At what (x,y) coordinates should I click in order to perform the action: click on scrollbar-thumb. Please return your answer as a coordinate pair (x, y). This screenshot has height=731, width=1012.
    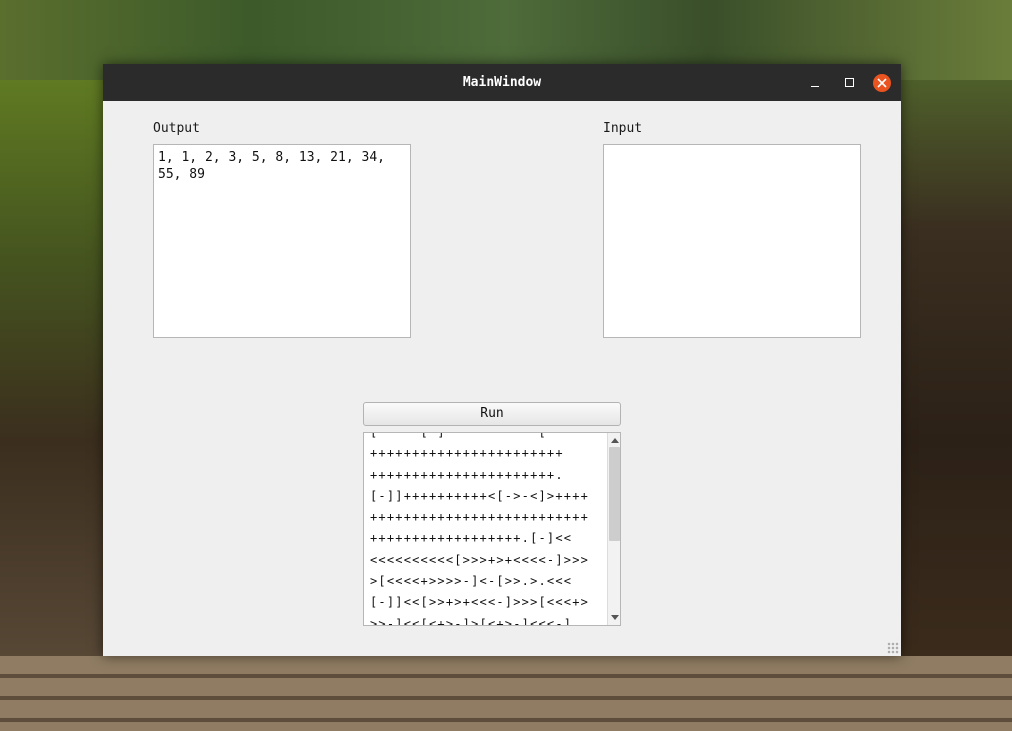
    Looking at the image, I should click on (614, 494).